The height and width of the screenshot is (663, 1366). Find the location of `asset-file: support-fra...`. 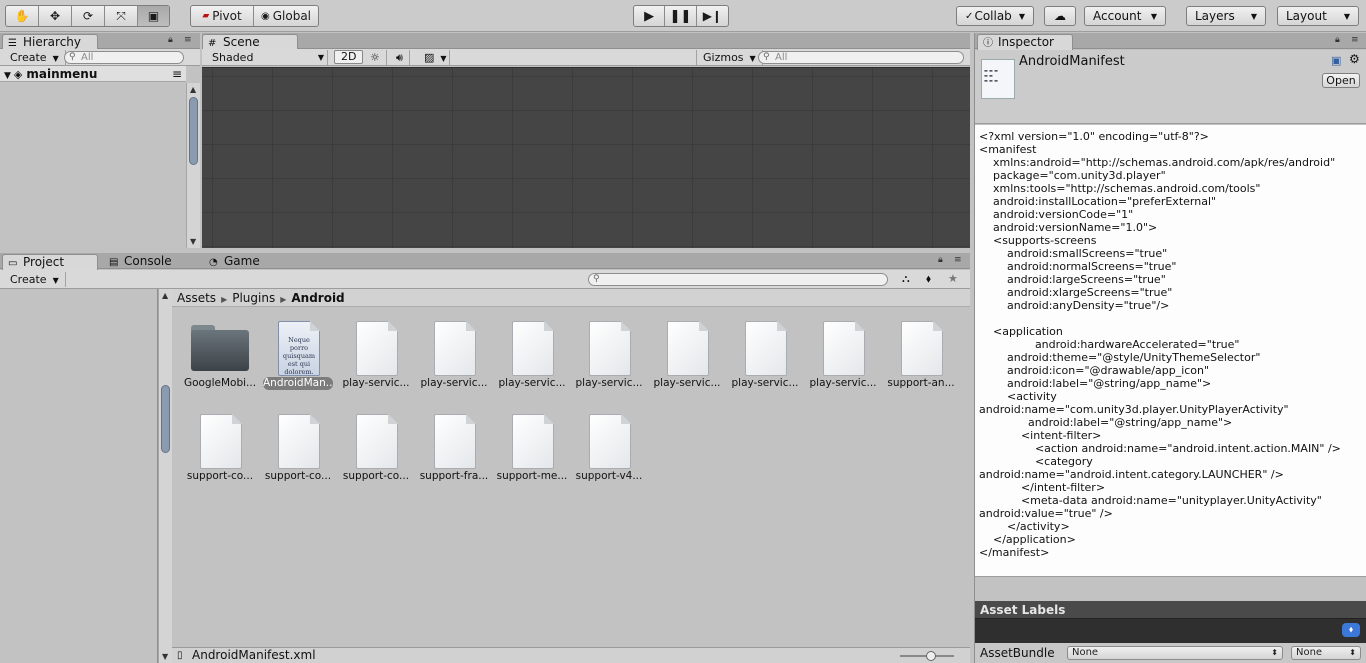

asset-file: support-fra... is located at coordinates (454, 448).